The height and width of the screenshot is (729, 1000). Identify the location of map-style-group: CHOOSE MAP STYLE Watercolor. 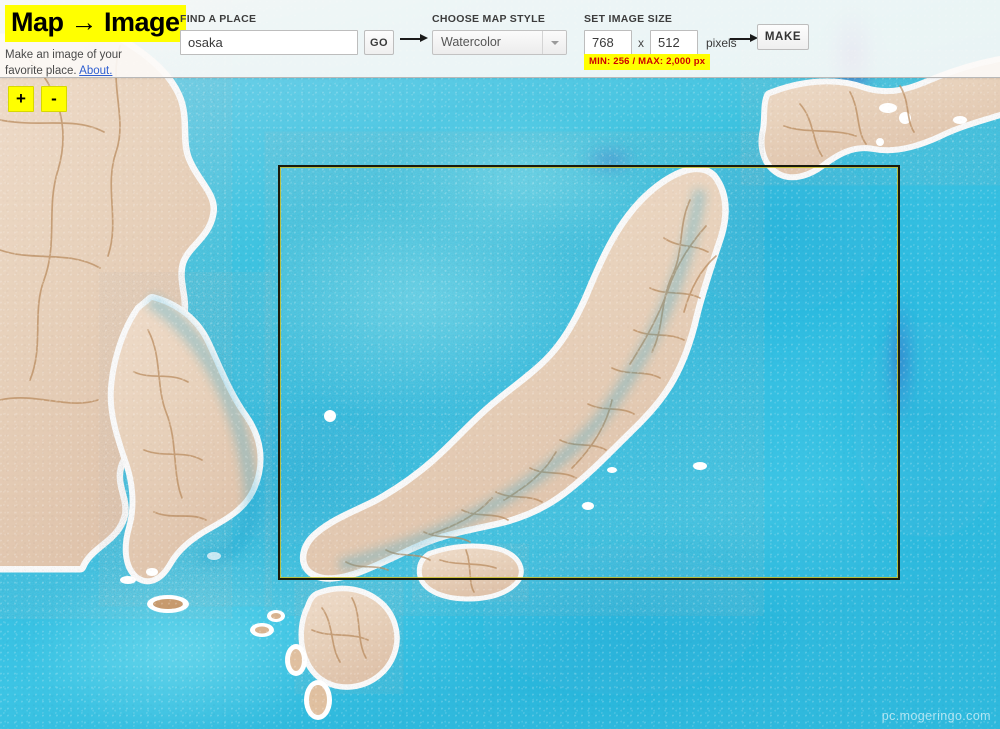
(499, 34).